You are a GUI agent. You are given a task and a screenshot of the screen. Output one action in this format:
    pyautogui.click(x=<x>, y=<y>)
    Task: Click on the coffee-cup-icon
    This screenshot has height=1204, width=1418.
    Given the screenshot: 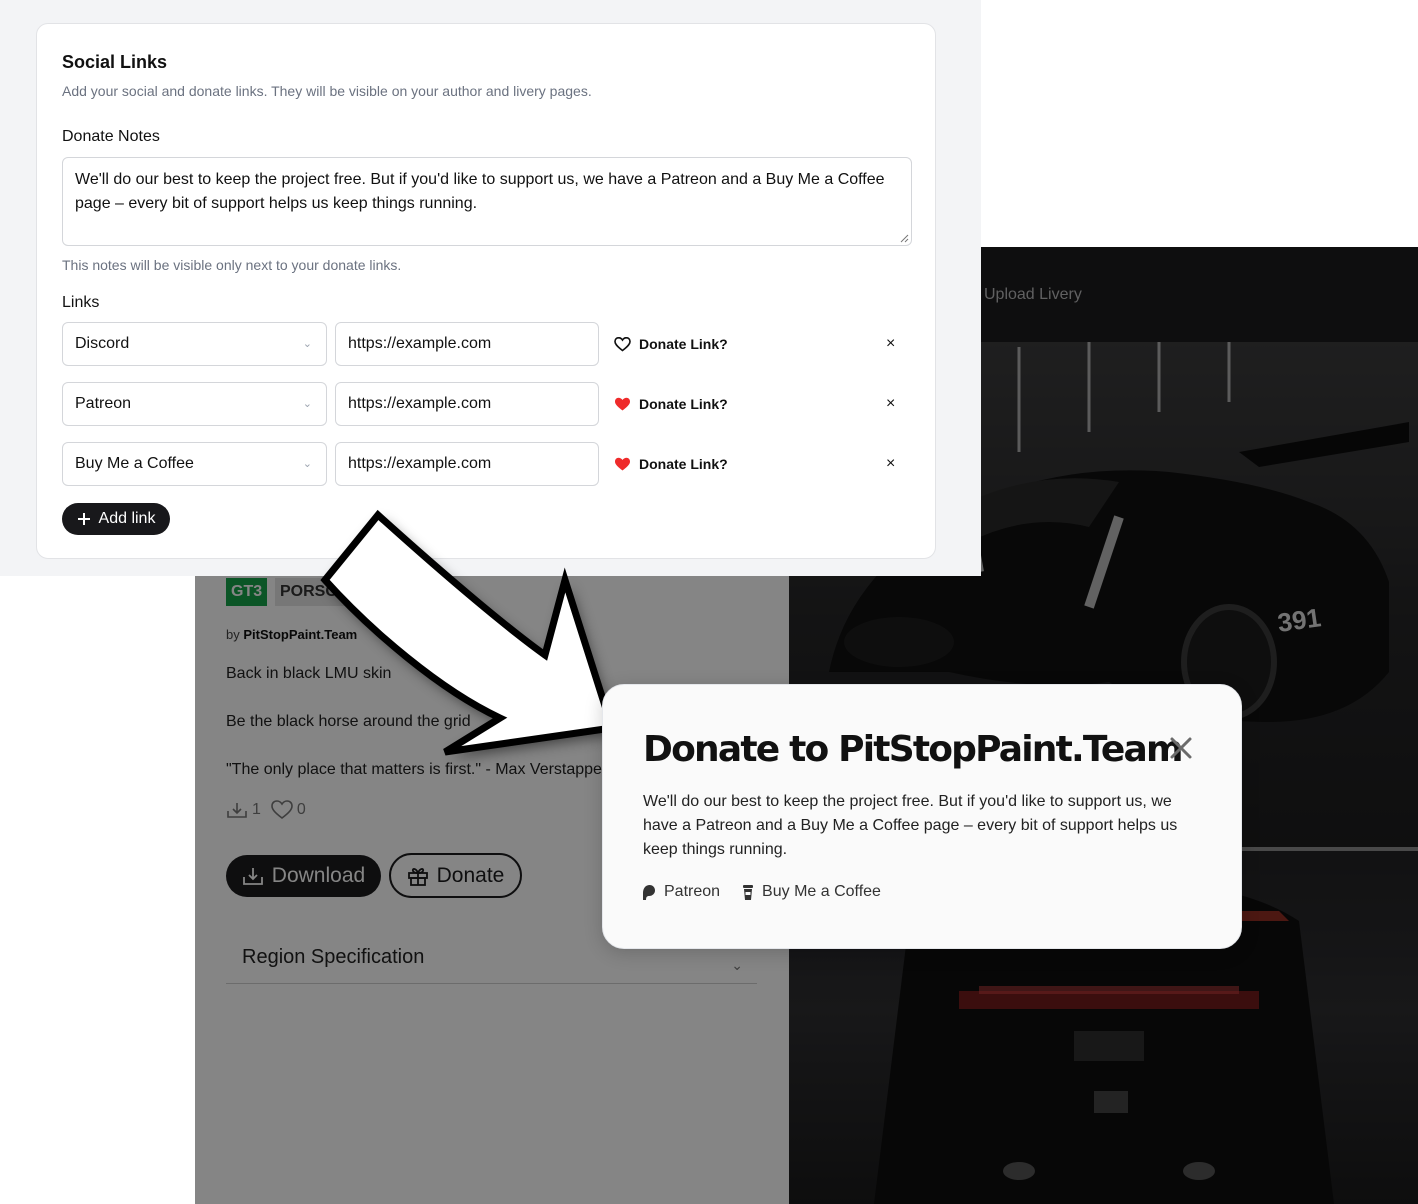 What is the action you would take?
    pyautogui.click(x=748, y=892)
    